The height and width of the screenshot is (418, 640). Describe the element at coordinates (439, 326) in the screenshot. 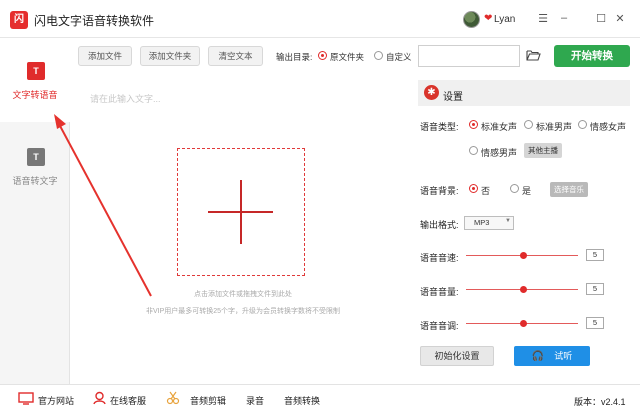

I see `pitch-label: 语音音调:` at that location.